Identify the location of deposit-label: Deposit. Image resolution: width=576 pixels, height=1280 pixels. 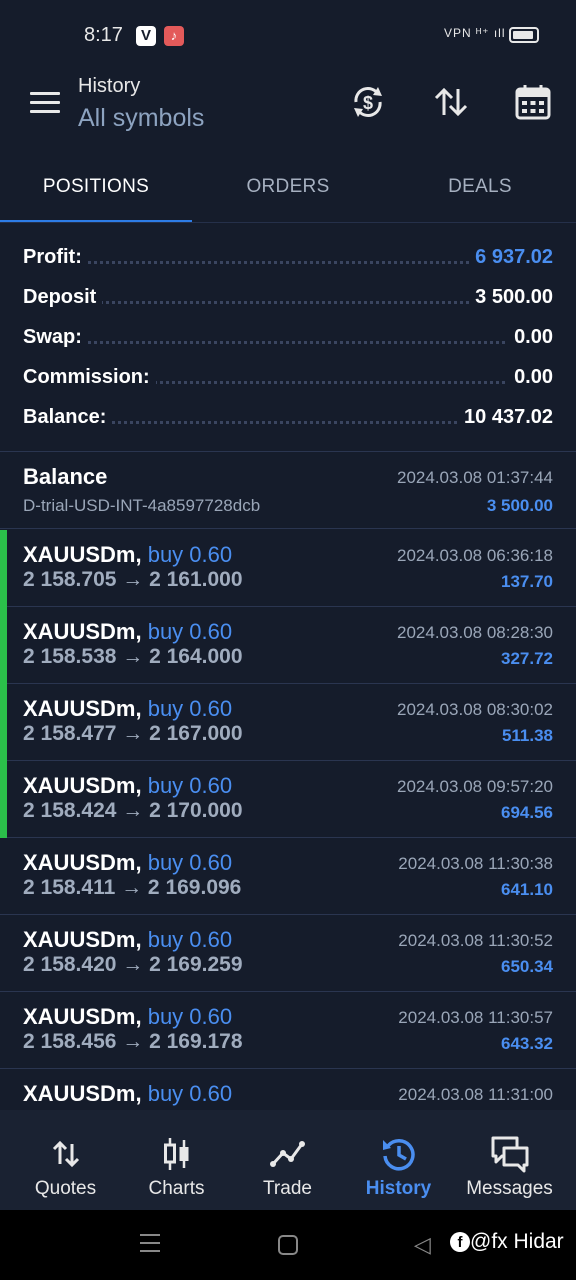
(63, 297).